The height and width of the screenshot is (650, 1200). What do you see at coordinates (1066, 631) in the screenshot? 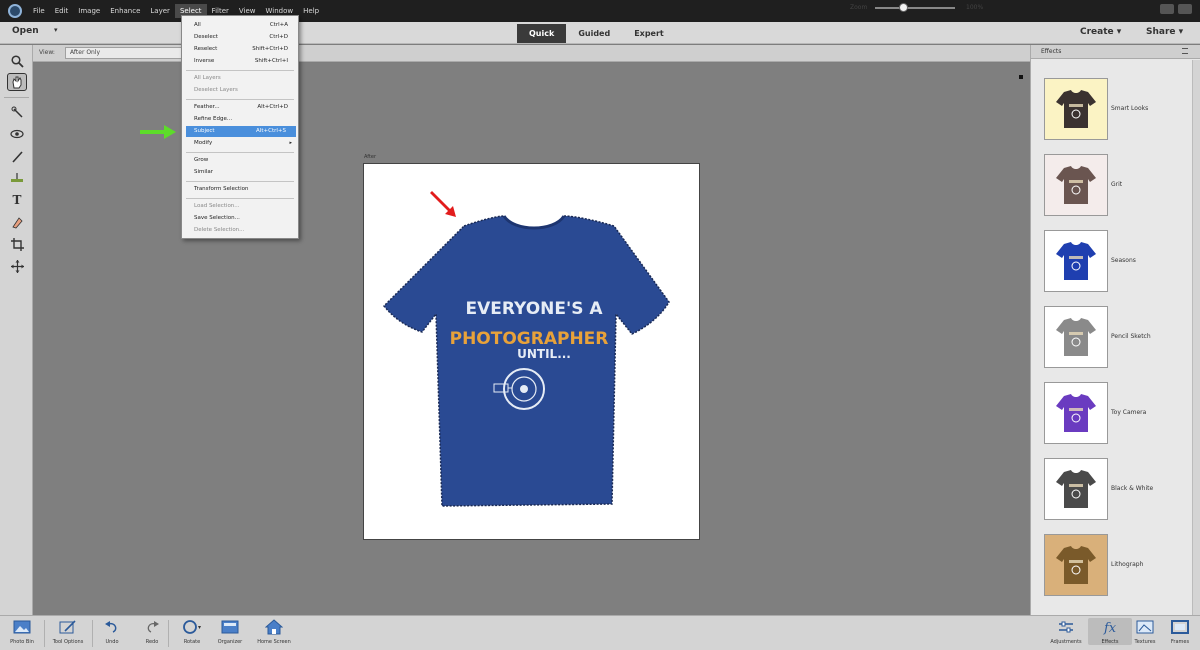
I see `adjustments-button: Adjustments` at bounding box center [1066, 631].